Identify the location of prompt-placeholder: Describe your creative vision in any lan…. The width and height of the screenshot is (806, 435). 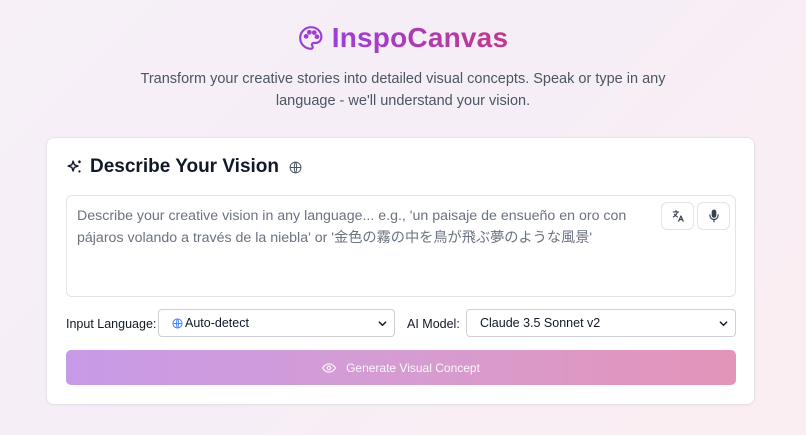
(352, 227).